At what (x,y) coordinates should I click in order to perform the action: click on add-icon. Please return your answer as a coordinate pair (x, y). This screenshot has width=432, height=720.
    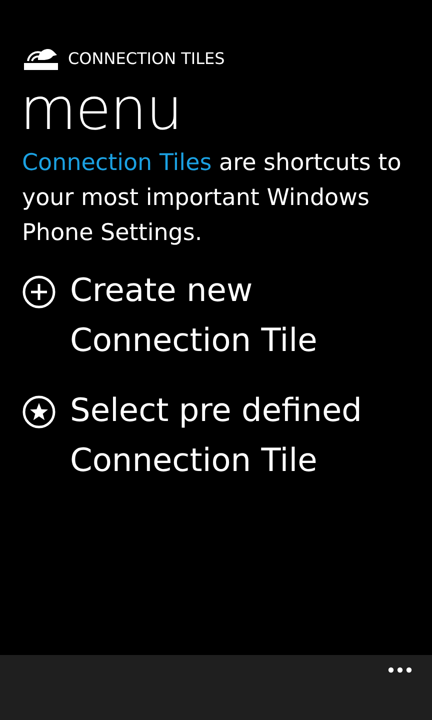
    Looking at the image, I should click on (39, 292).